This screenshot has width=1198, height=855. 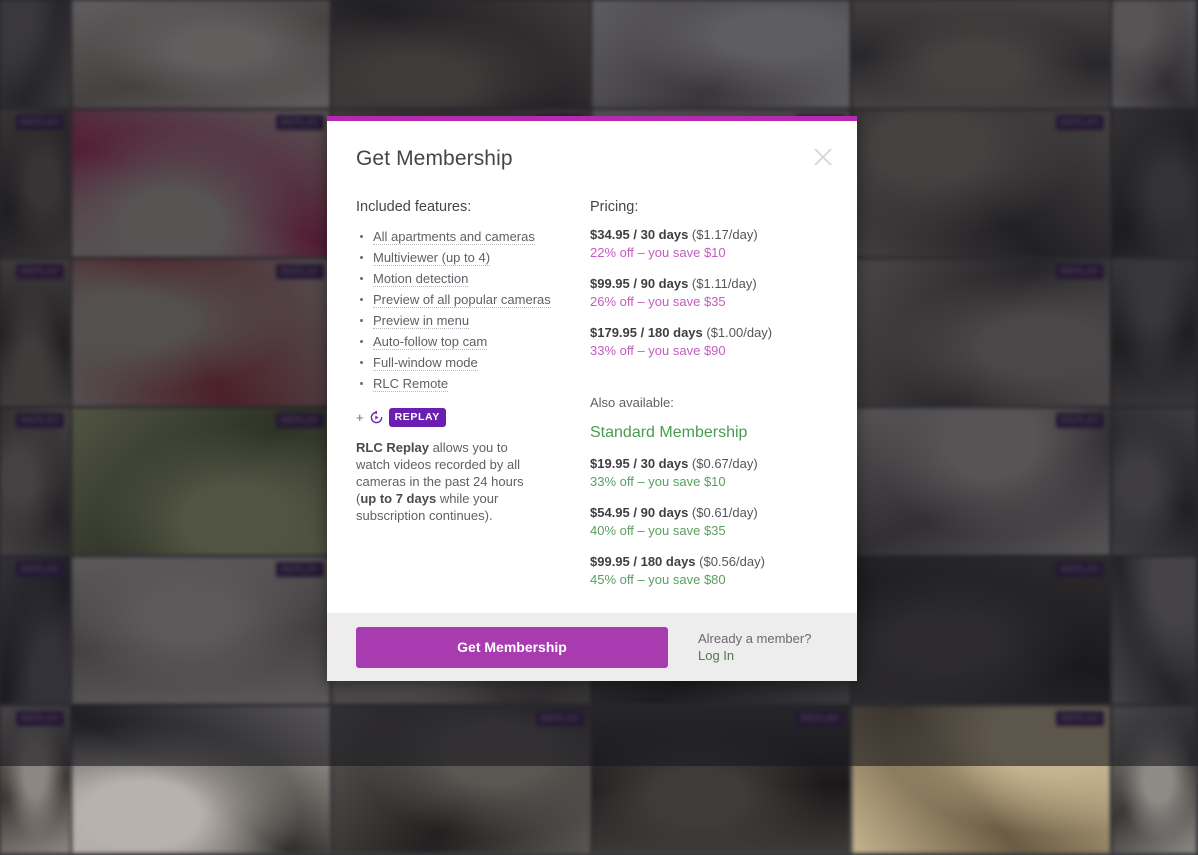 What do you see at coordinates (410, 384) in the screenshot?
I see `feature-item-label: RLC Remote` at bounding box center [410, 384].